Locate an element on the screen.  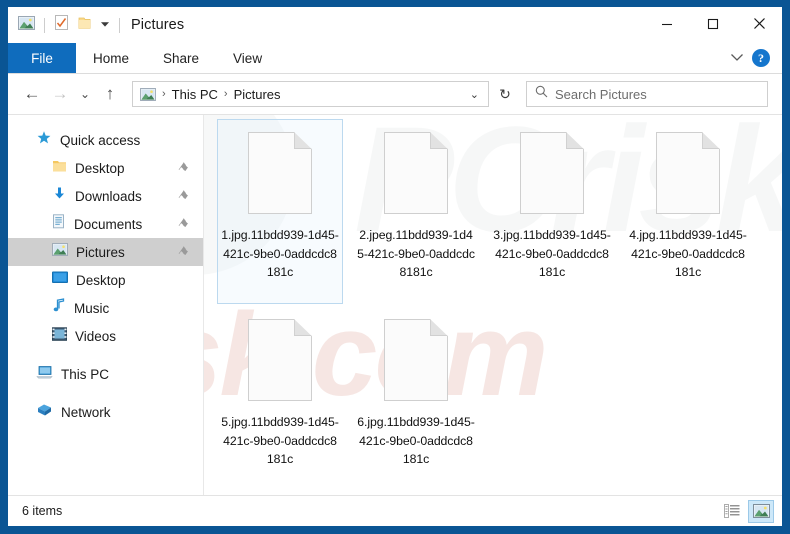
desktop-icon is located at coordinates (60, 280).